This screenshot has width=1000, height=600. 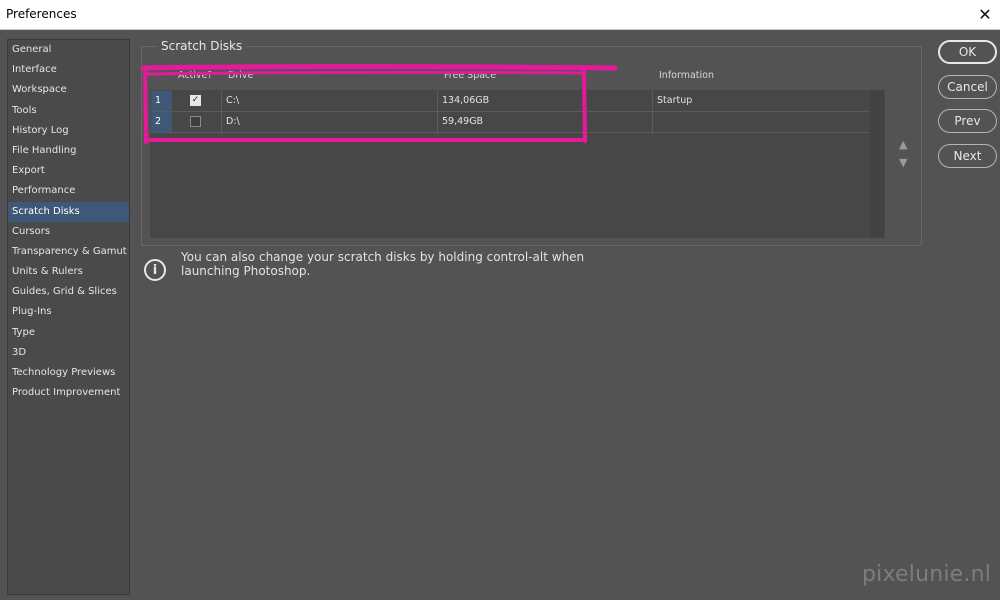 I want to click on row-number: 2, so click(x=161, y=122).